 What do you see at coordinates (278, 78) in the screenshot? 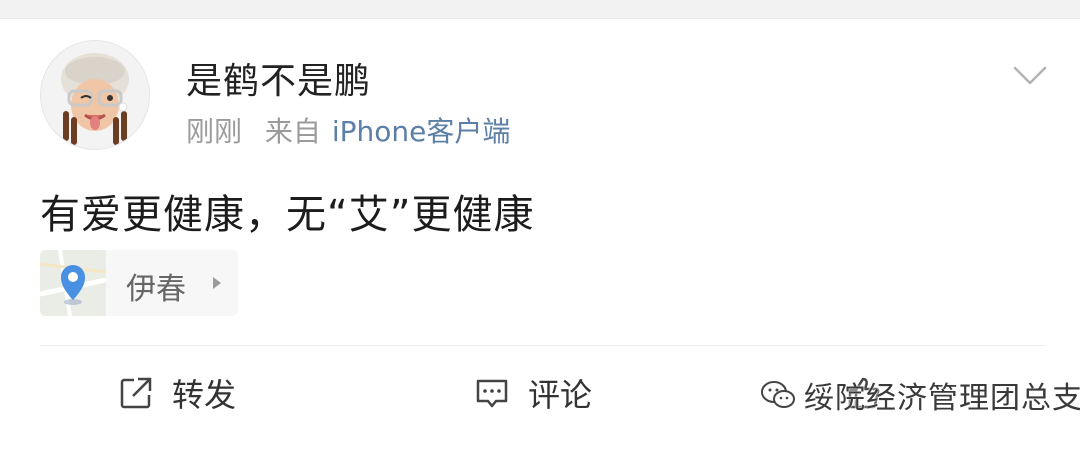
I see `username: 是鹤不是鹏` at bounding box center [278, 78].